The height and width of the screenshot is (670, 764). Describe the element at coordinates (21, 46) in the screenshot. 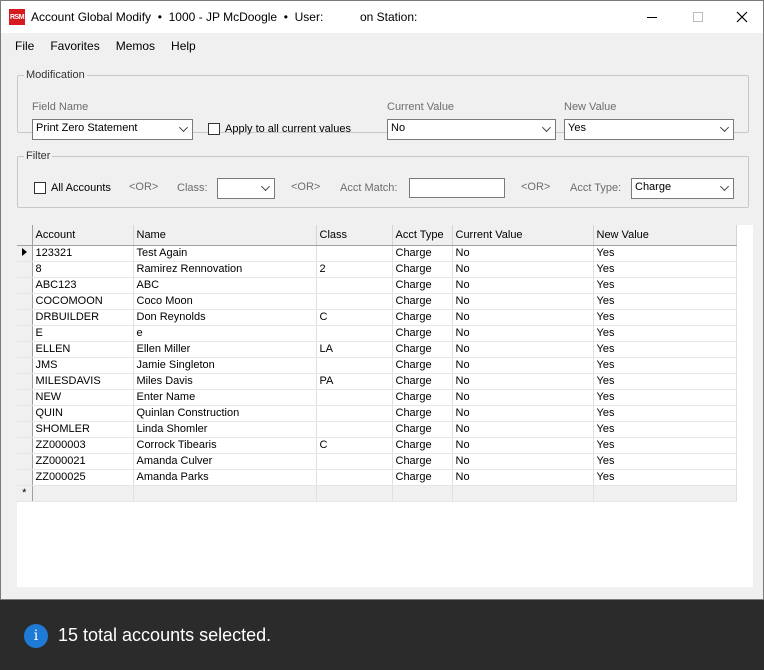

I see `menu-file: File` at that location.